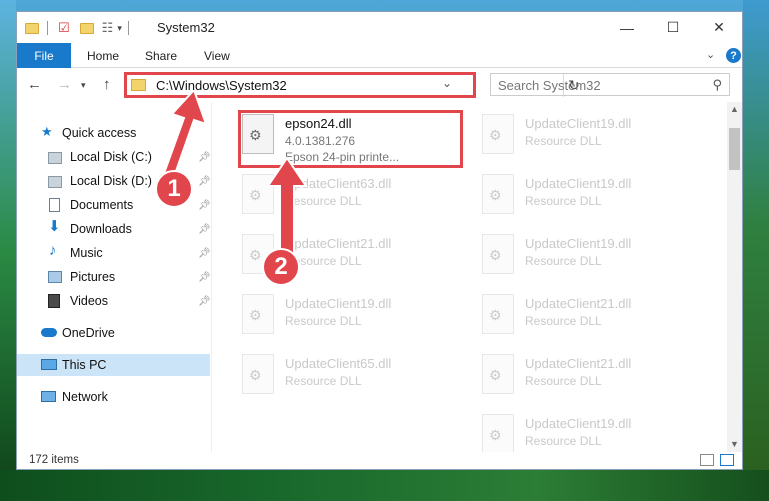  What do you see at coordinates (103, 55) in the screenshot?
I see `tab-home: Home` at bounding box center [103, 55].